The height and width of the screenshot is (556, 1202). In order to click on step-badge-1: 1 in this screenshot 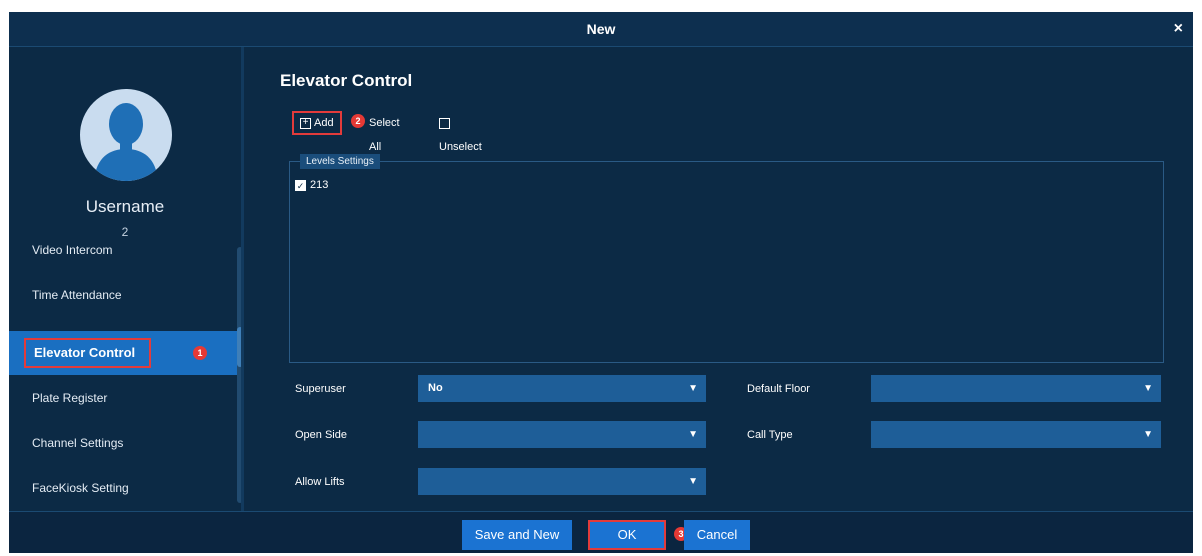, I will do `click(200, 353)`.